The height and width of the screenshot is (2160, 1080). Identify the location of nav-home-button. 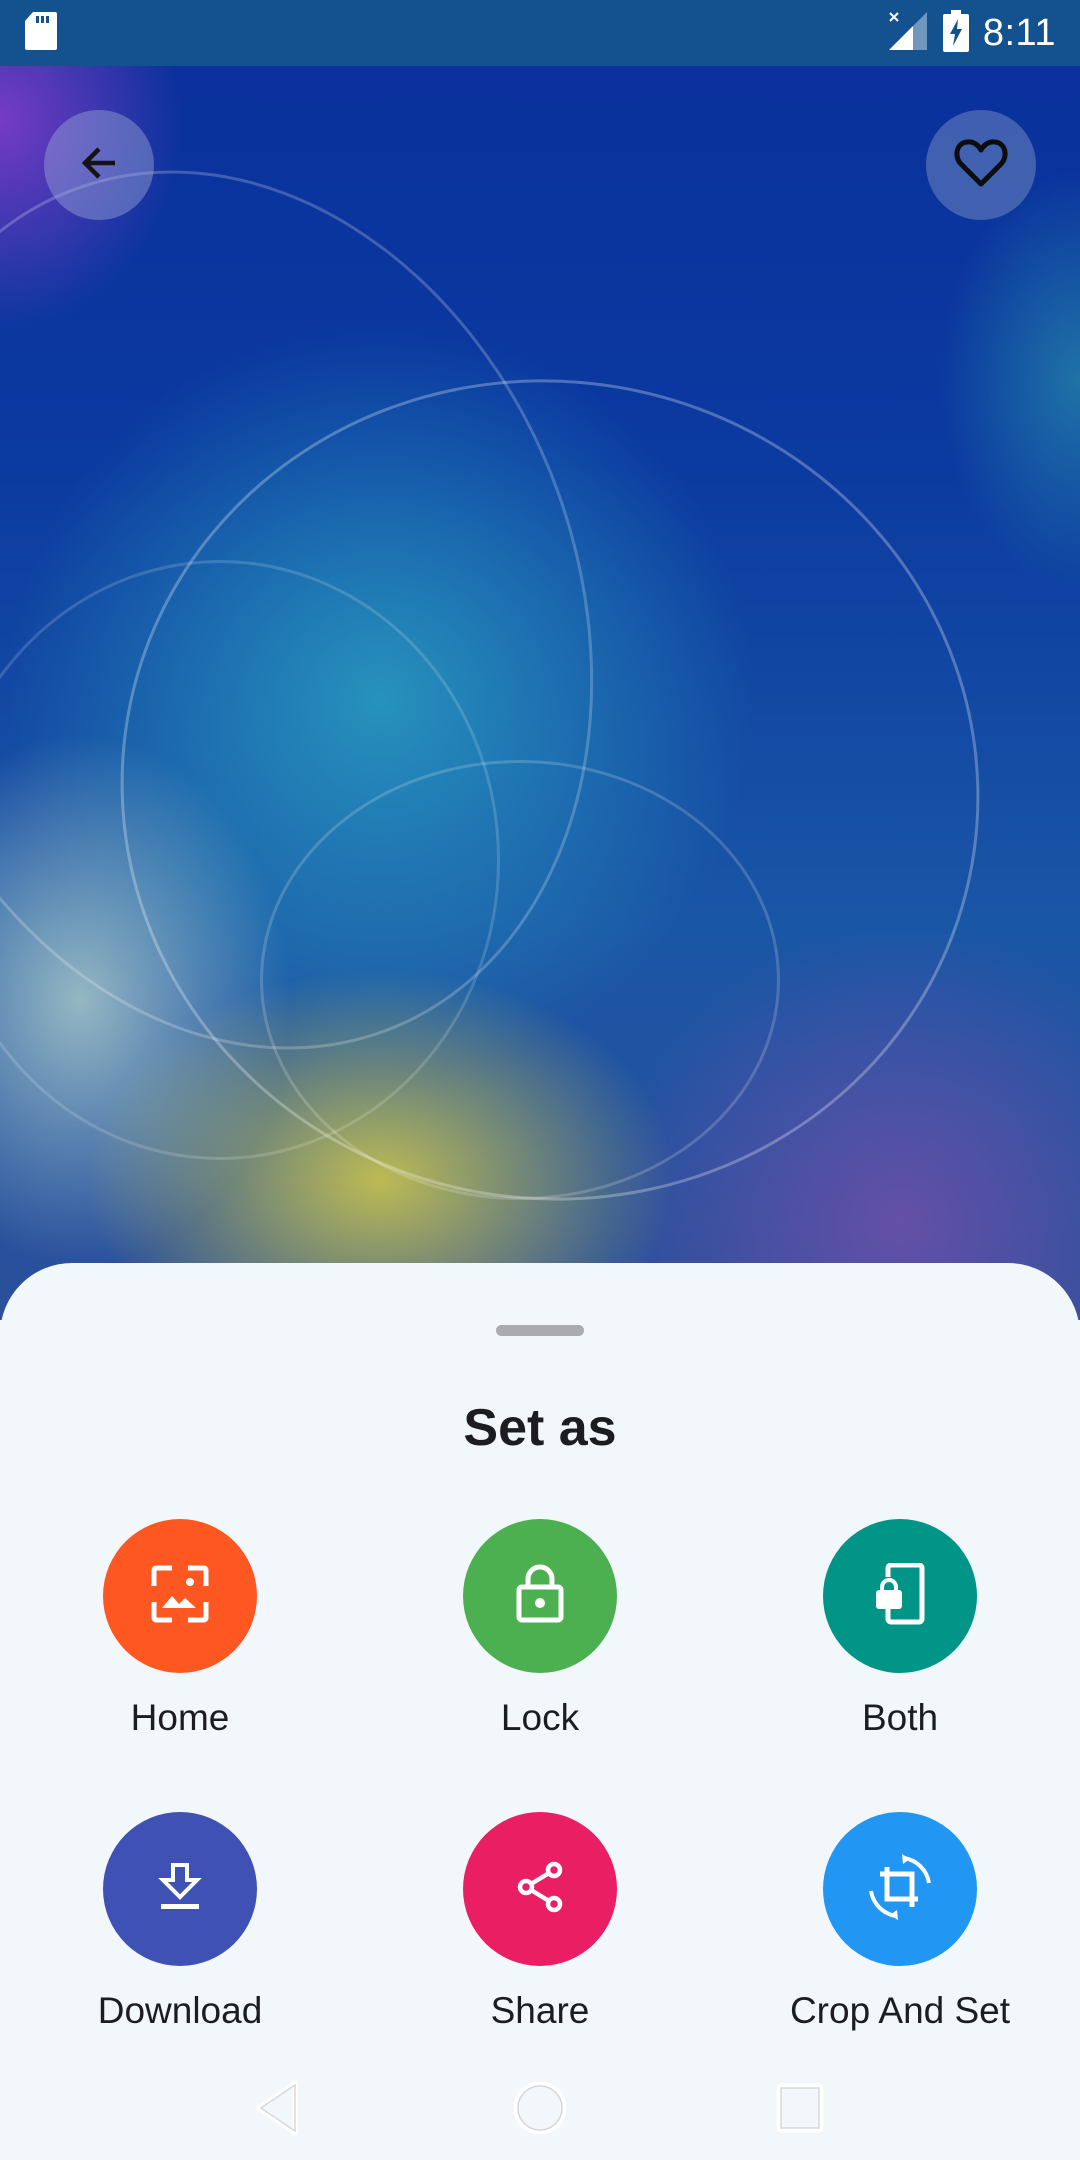
(540, 2110).